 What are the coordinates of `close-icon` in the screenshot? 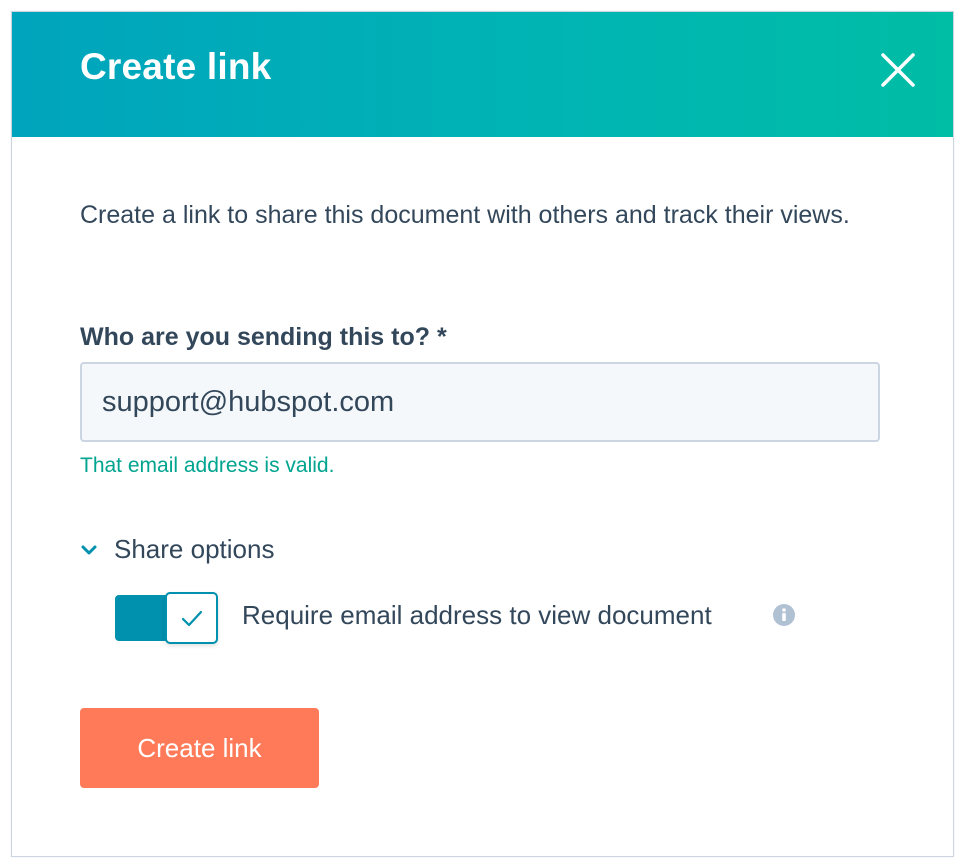 It's located at (898, 70).